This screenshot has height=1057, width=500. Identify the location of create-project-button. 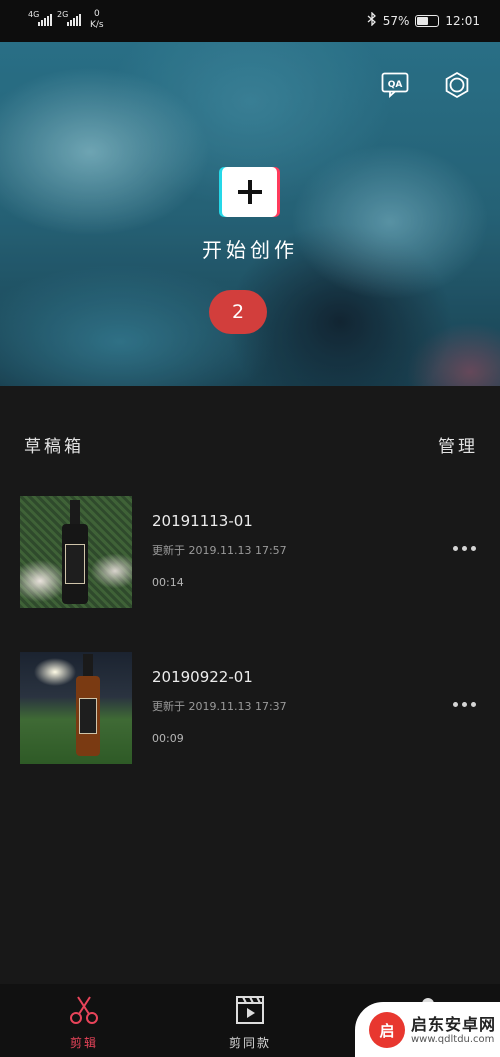
(249, 192).